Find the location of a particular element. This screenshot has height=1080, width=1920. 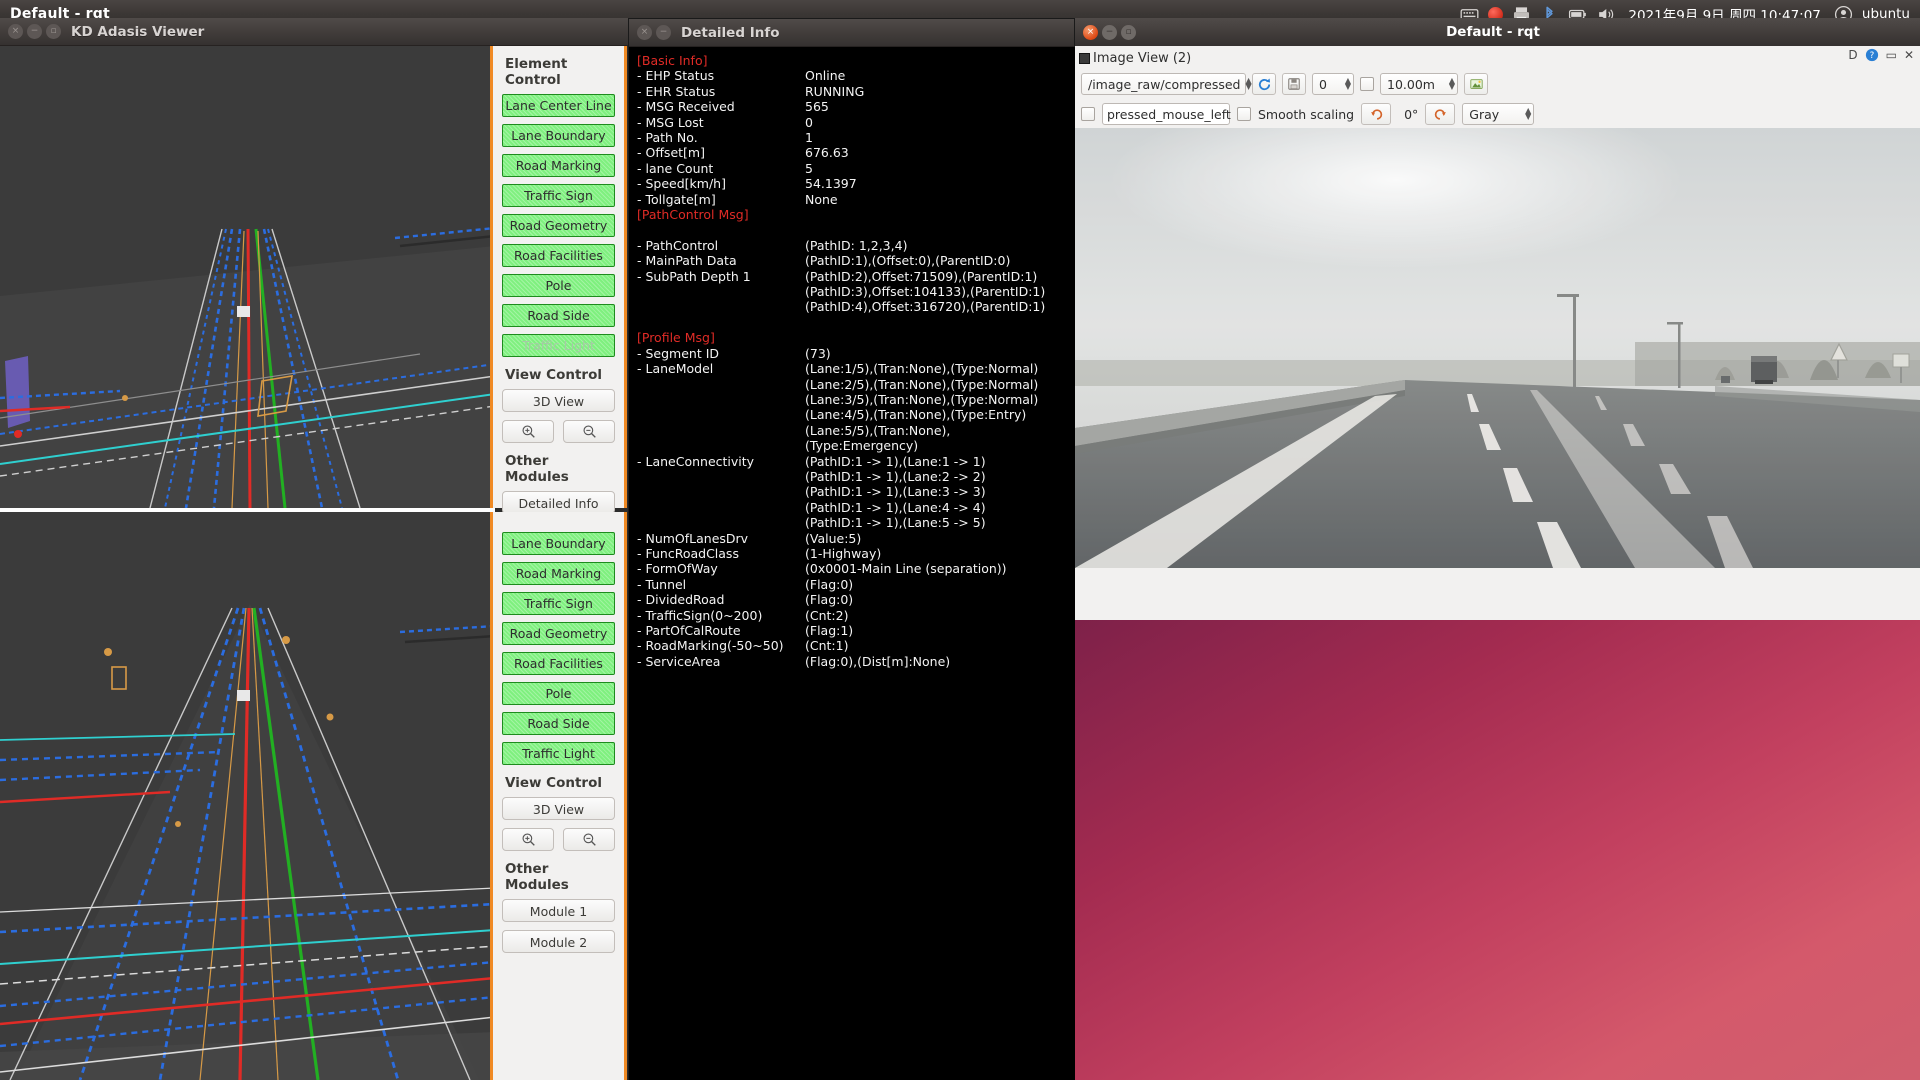

info-row: - PartOfCalRoute (Flag:1) is located at coordinates (854, 630).